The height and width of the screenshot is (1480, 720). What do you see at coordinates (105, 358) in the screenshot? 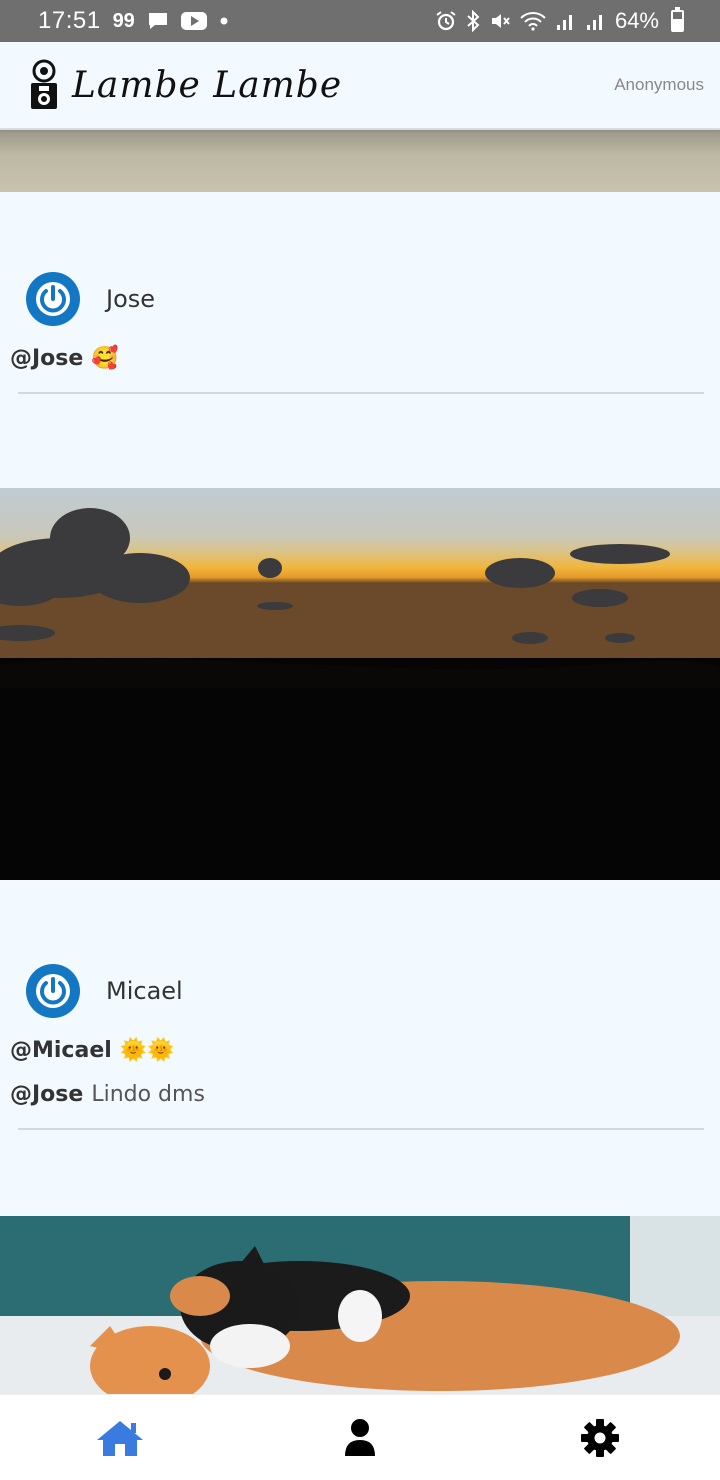
I see `comment-emoji: 🥰` at bounding box center [105, 358].